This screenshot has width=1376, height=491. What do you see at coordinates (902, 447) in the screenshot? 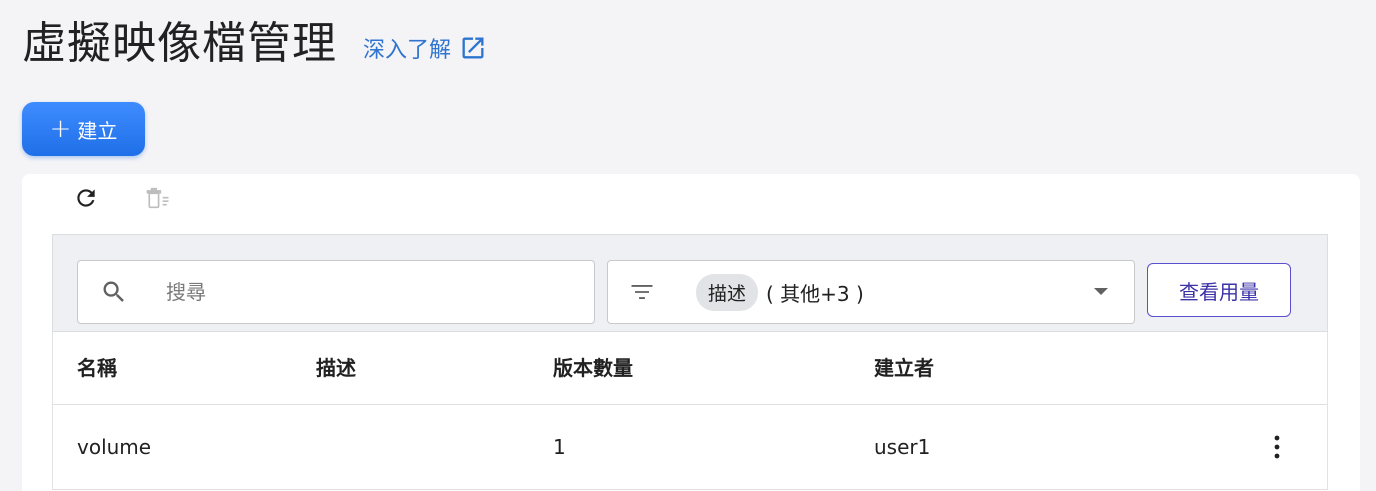
I see `cell-creator: user1` at bounding box center [902, 447].